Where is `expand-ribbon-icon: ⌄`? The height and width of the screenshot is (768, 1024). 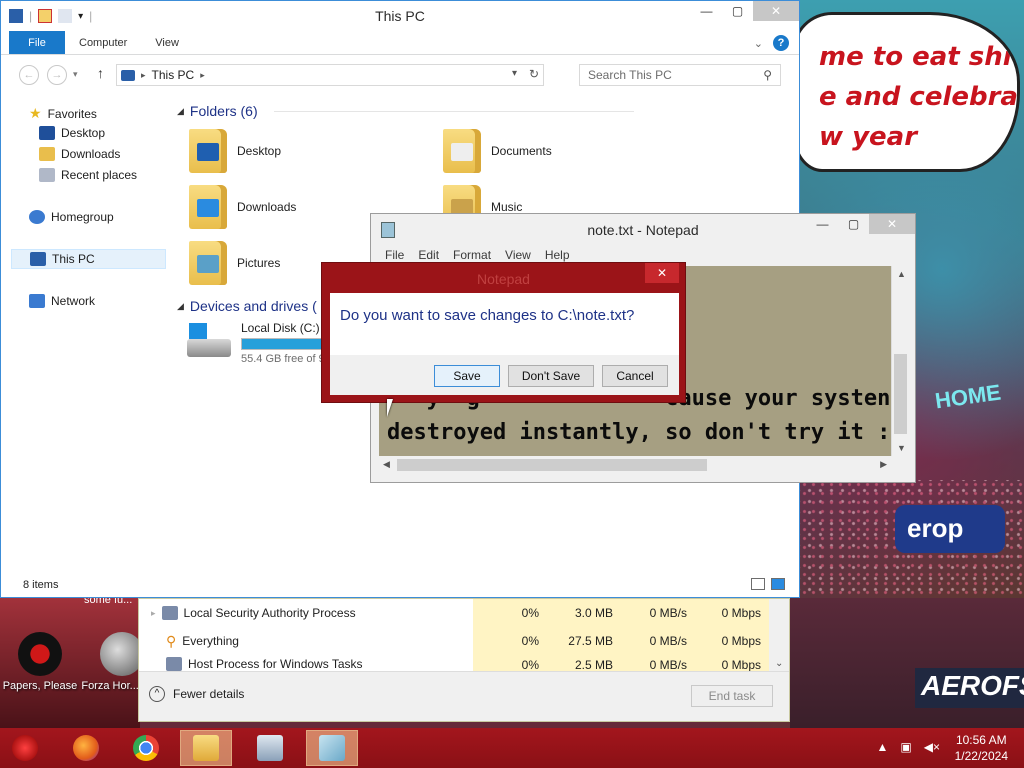 expand-ribbon-icon: ⌄ is located at coordinates (758, 43).